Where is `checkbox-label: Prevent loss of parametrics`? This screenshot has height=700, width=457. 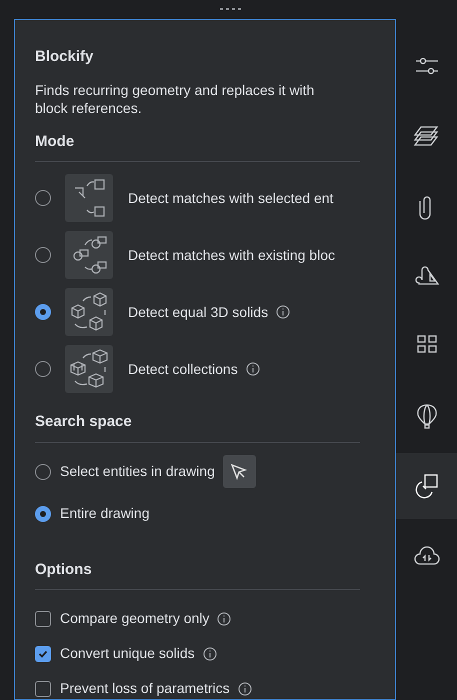 checkbox-label: Prevent loss of parametrics is located at coordinates (145, 688).